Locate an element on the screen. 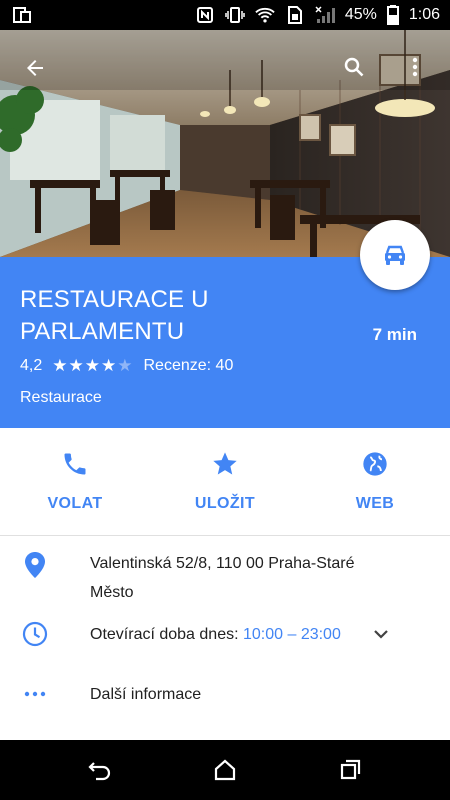  save-button: ULOŽIT is located at coordinates (225, 481).